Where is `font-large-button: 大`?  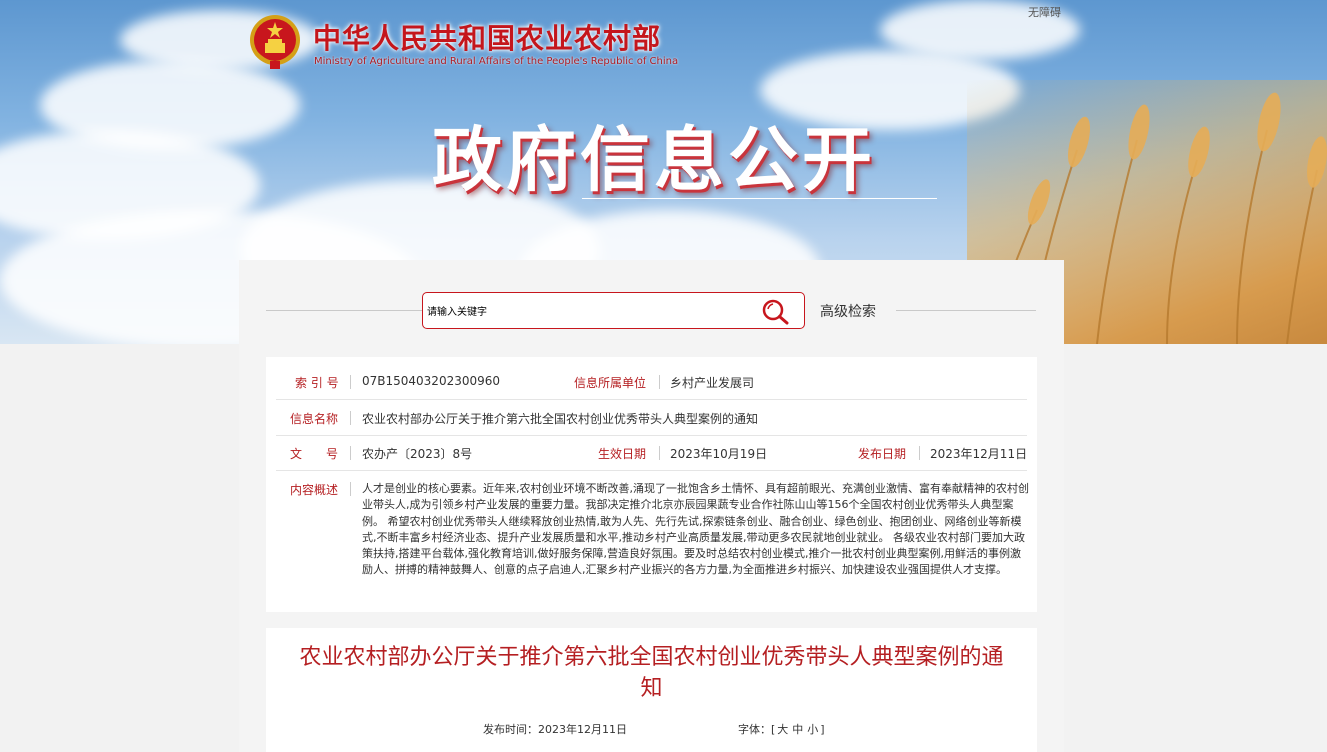 font-large-button: 大 is located at coordinates (782, 729).